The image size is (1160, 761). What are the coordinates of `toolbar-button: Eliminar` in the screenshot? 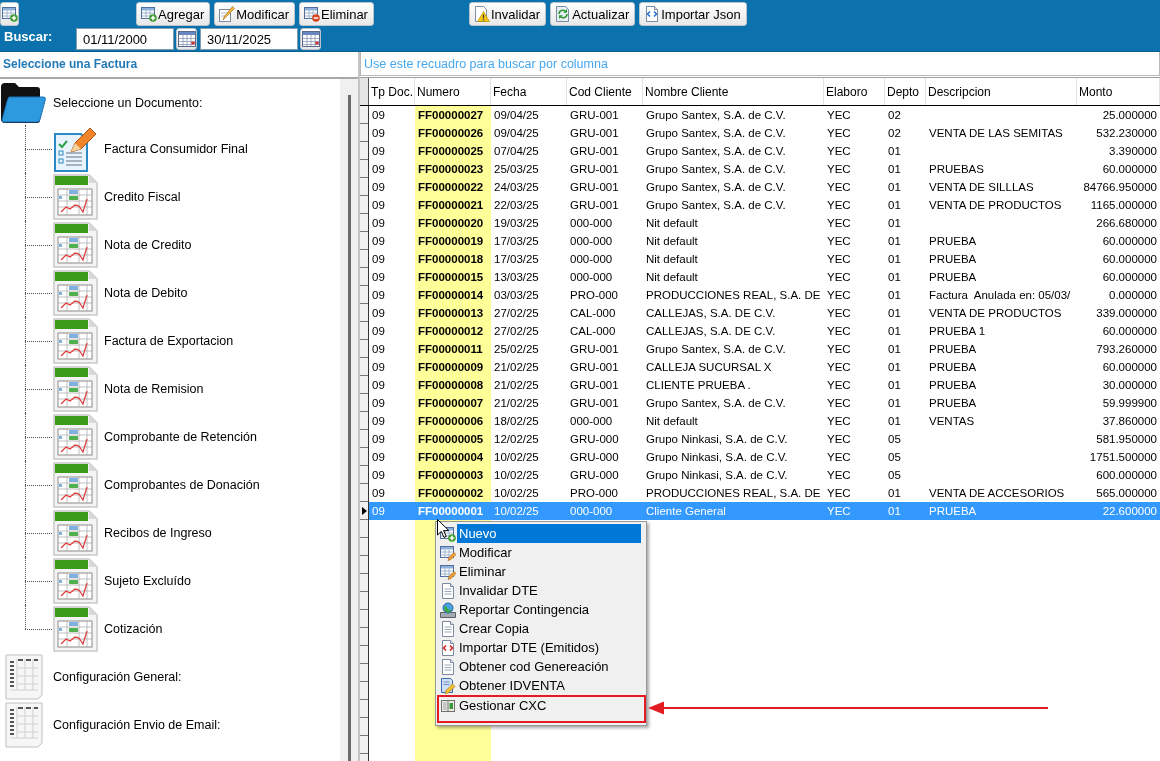 It's located at (336, 14).